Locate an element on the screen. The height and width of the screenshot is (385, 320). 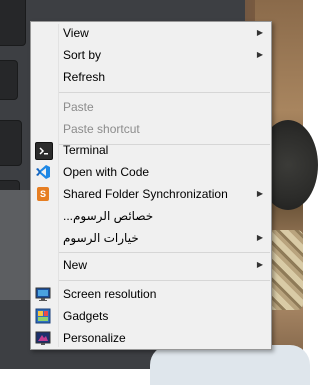
menu-item-new: New ▶ is located at coordinates (151, 265).